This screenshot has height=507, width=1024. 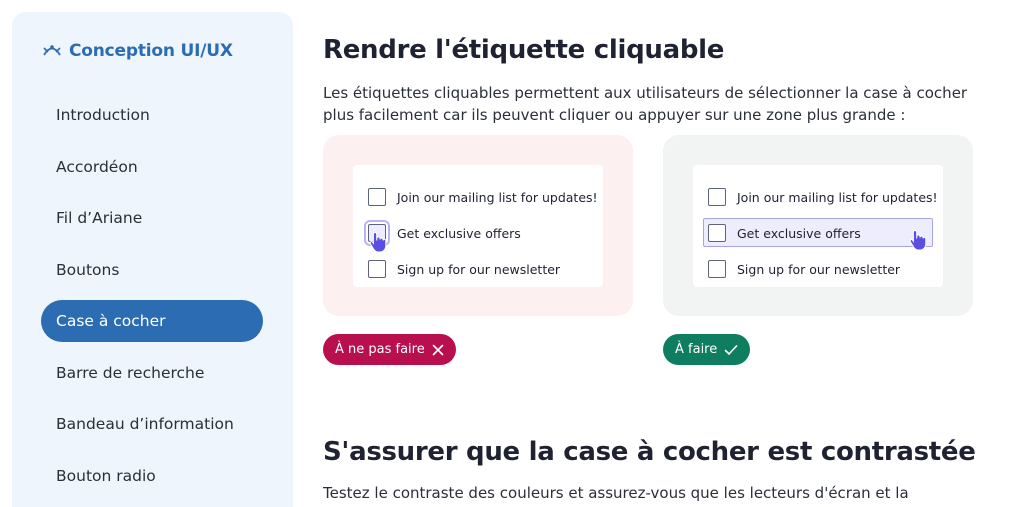 I want to click on do-badge: À faire, so click(x=707, y=349).